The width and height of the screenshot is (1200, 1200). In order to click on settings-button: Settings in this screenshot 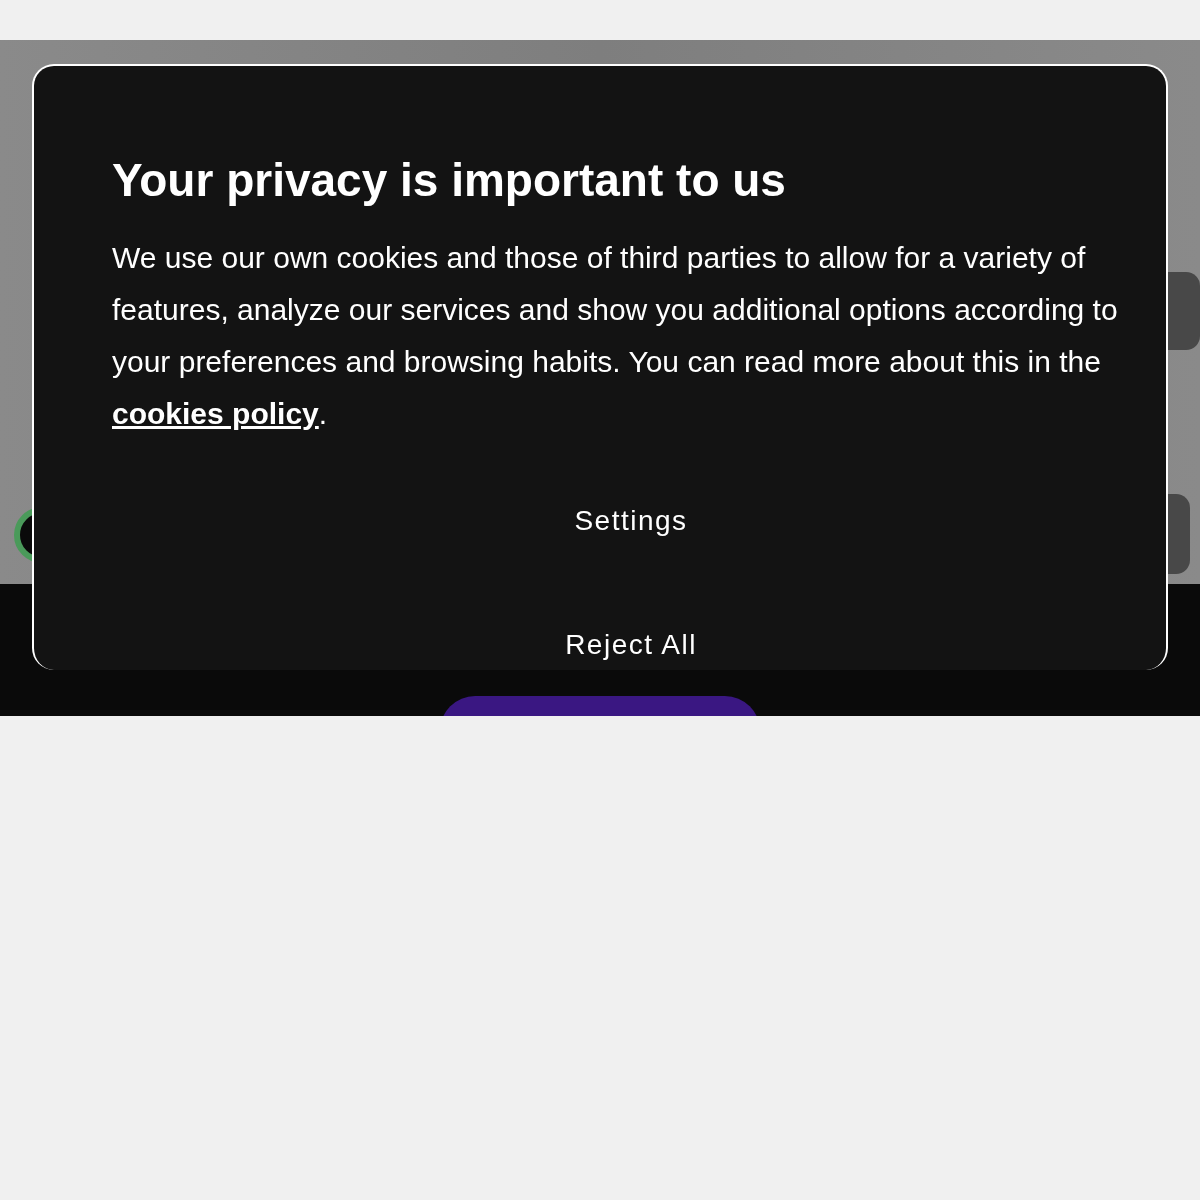, I will do `click(631, 521)`.